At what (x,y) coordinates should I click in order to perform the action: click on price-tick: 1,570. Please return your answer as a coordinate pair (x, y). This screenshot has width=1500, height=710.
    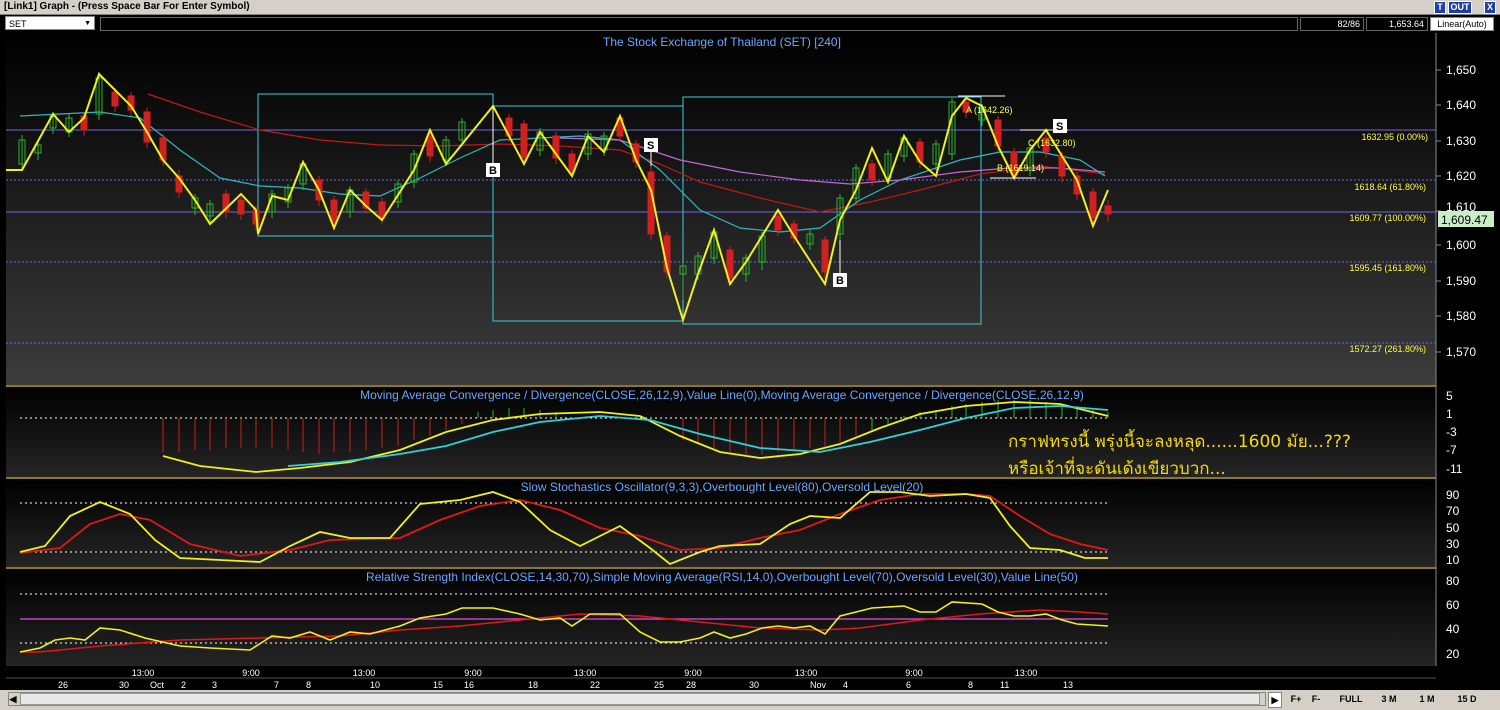
    Looking at the image, I should click on (1461, 352).